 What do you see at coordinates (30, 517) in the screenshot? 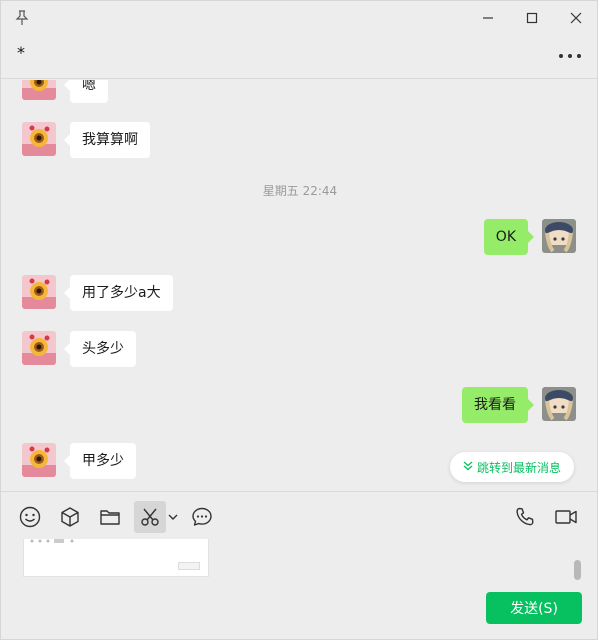
I see `emoji-icon` at bounding box center [30, 517].